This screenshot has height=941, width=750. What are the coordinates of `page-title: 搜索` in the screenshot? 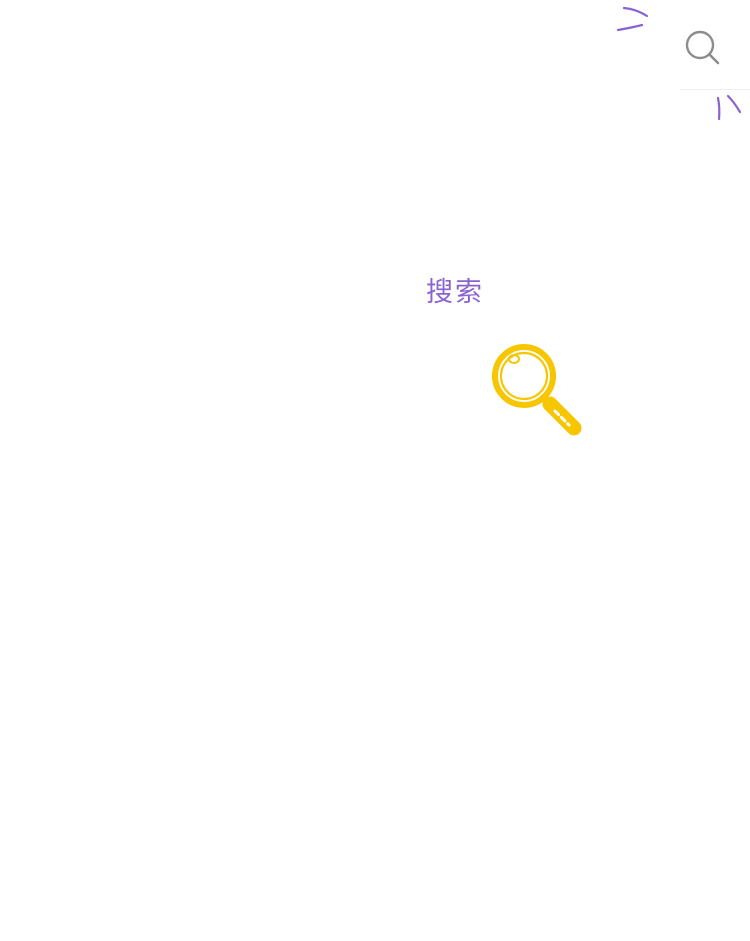 It's located at (455, 292).